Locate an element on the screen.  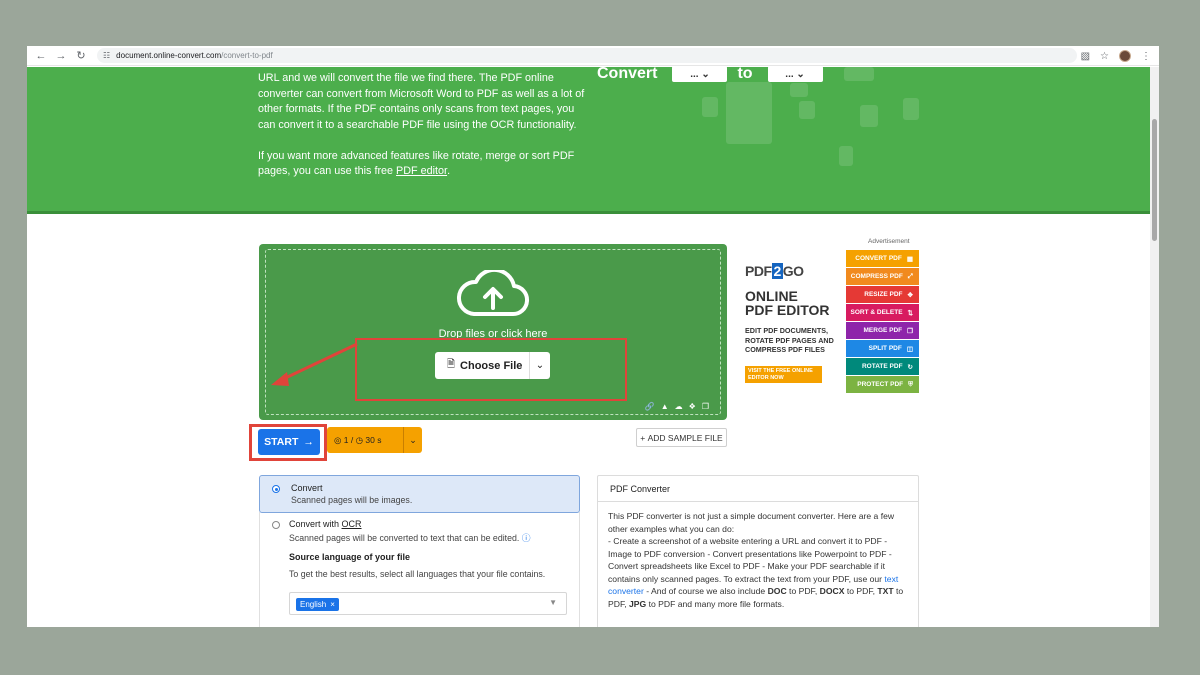
shield-icon: ⛨ is located at coordinates (910, 384).